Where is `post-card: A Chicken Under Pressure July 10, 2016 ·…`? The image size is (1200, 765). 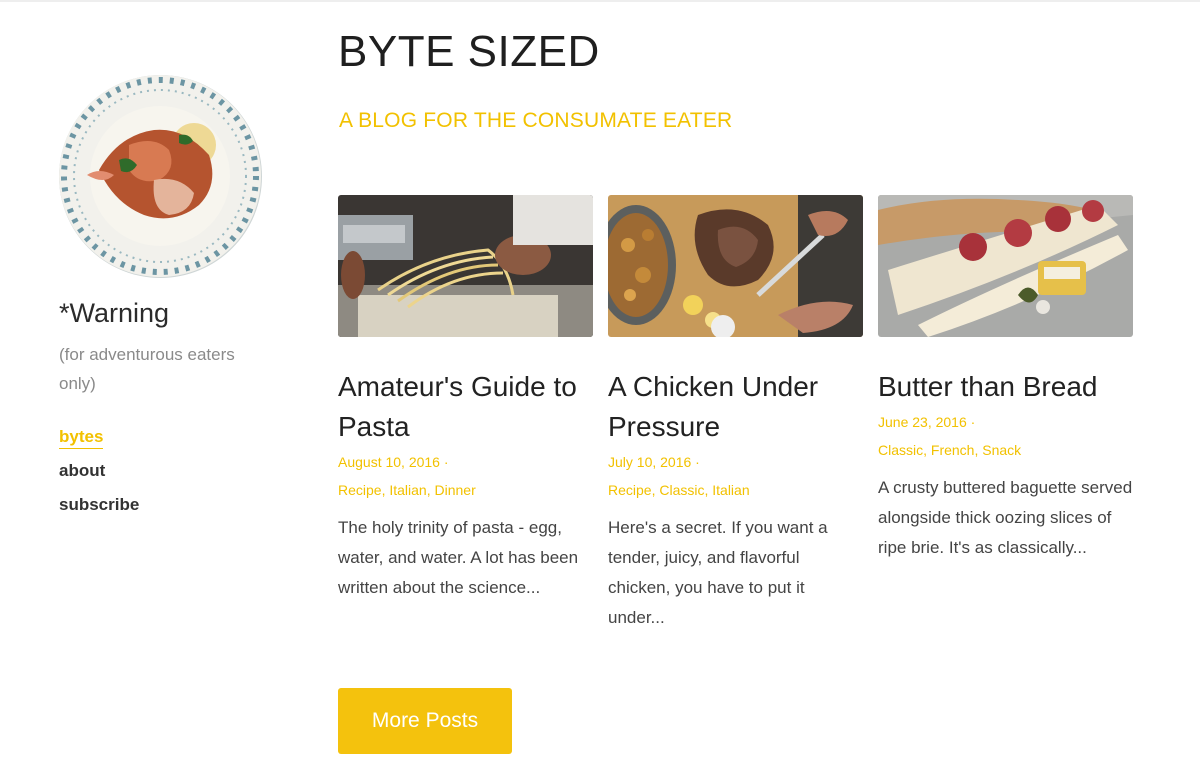 post-card: A Chicken Under Pressure July 10, 2016 ·… is located at coordinates (735, 414).